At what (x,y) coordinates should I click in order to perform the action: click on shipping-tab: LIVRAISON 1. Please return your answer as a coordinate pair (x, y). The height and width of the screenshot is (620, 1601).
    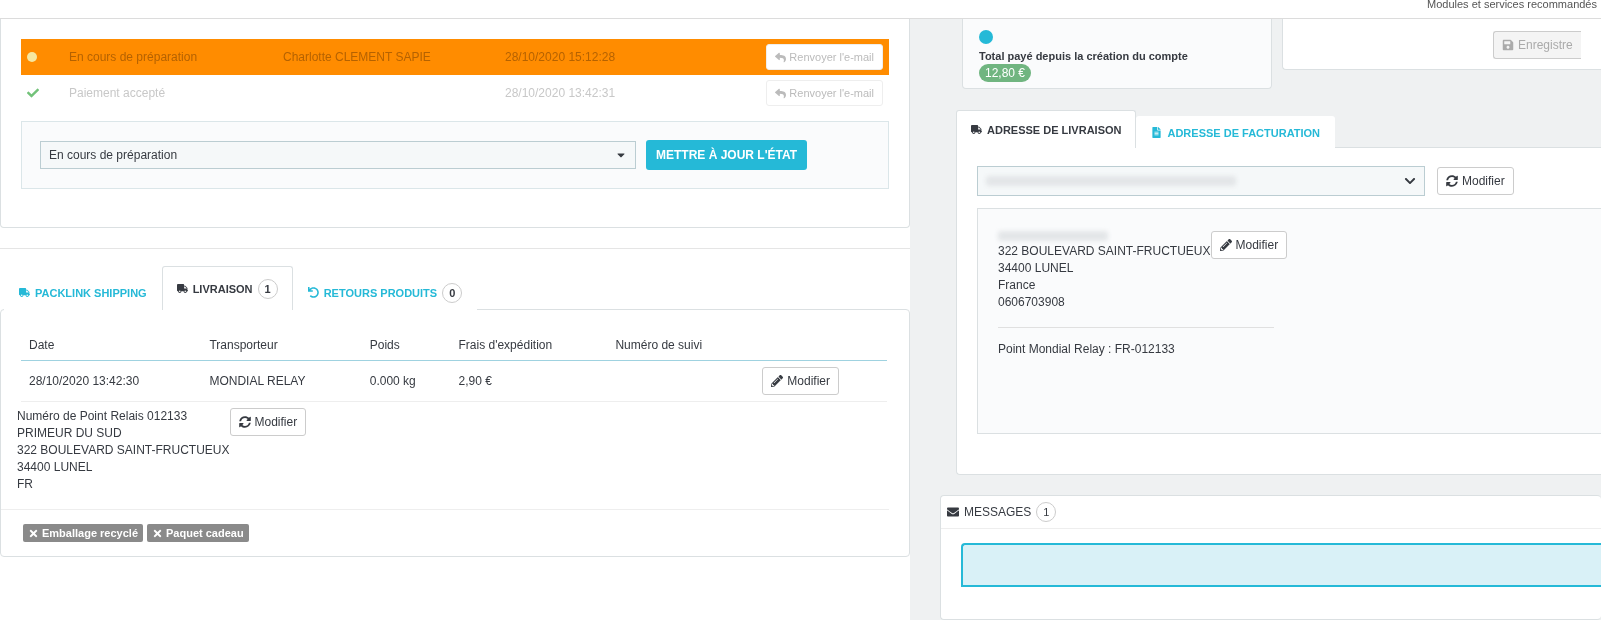
    Looking at the image, I should click on (227, 288).